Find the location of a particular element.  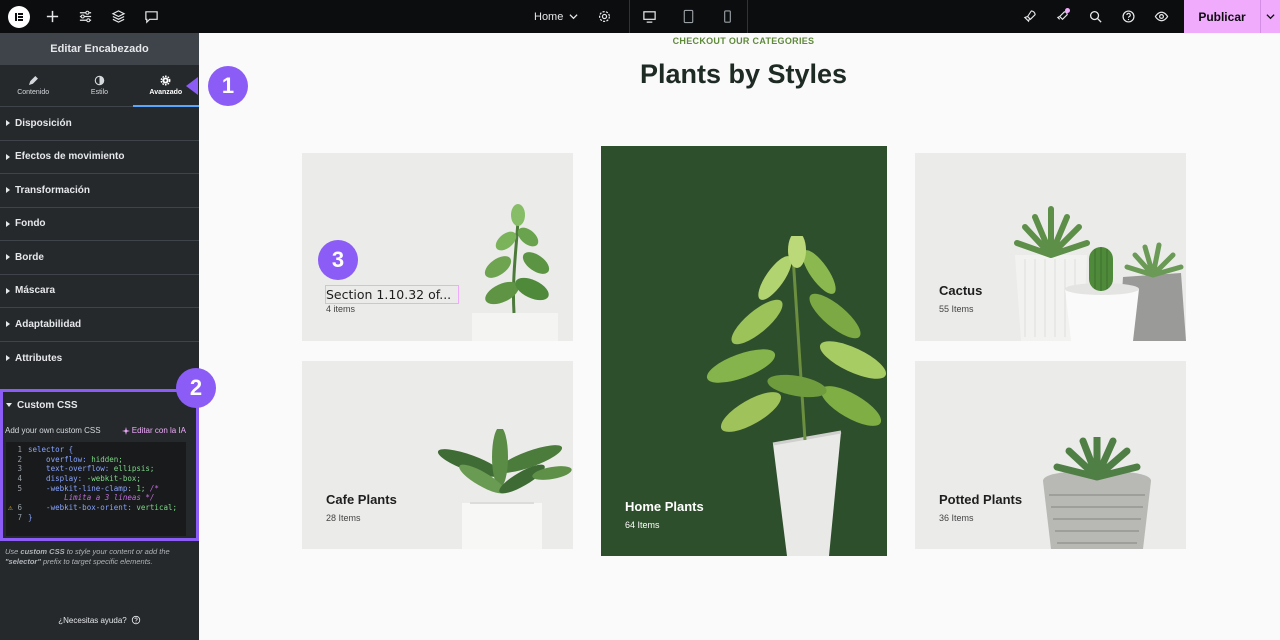

desktop-view-icon is located at coordinates (649, 16).